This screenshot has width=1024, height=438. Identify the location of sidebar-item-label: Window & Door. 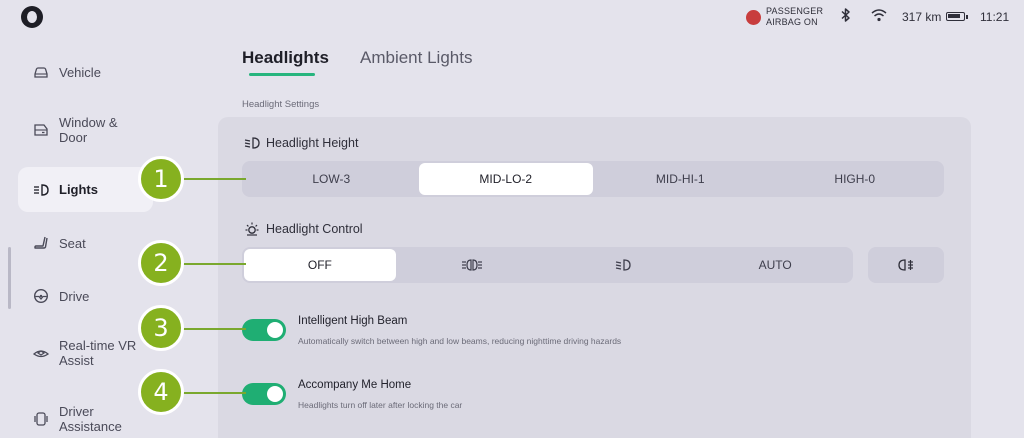
(88, 130).